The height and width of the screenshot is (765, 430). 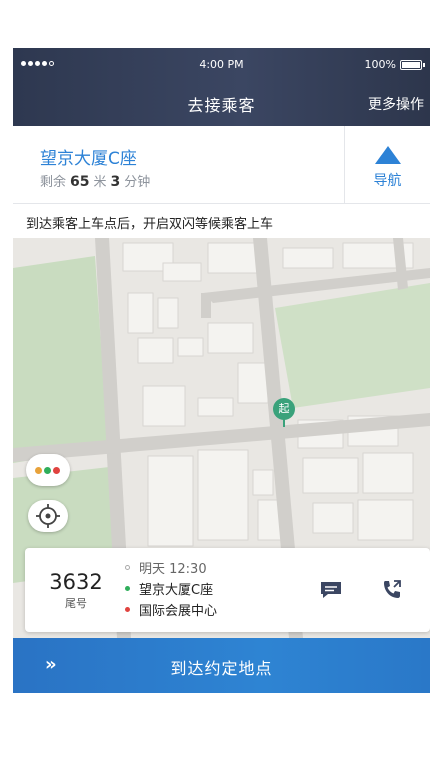 I want to click on duration-value: 3, so click(x=115, y=182).